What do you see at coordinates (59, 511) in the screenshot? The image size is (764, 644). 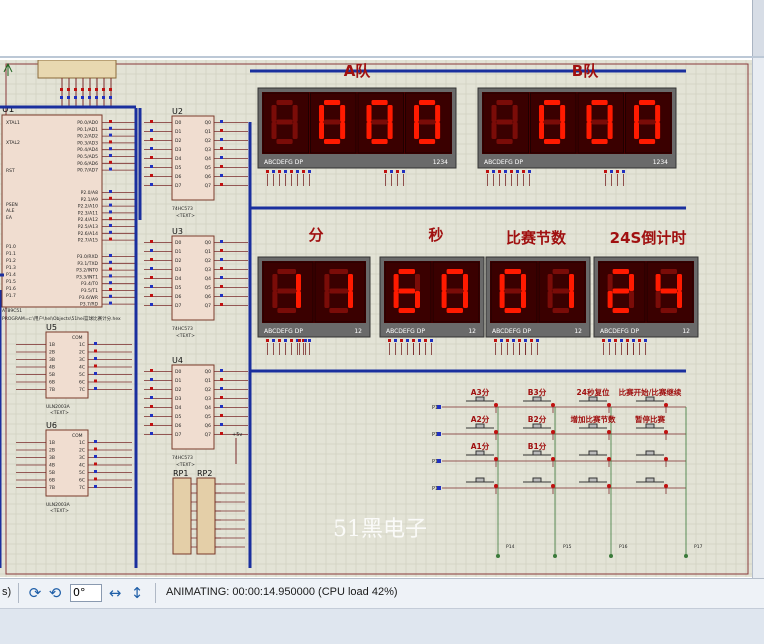 I see `u6-text: <TEXT>` at bounding box center [59, 511].